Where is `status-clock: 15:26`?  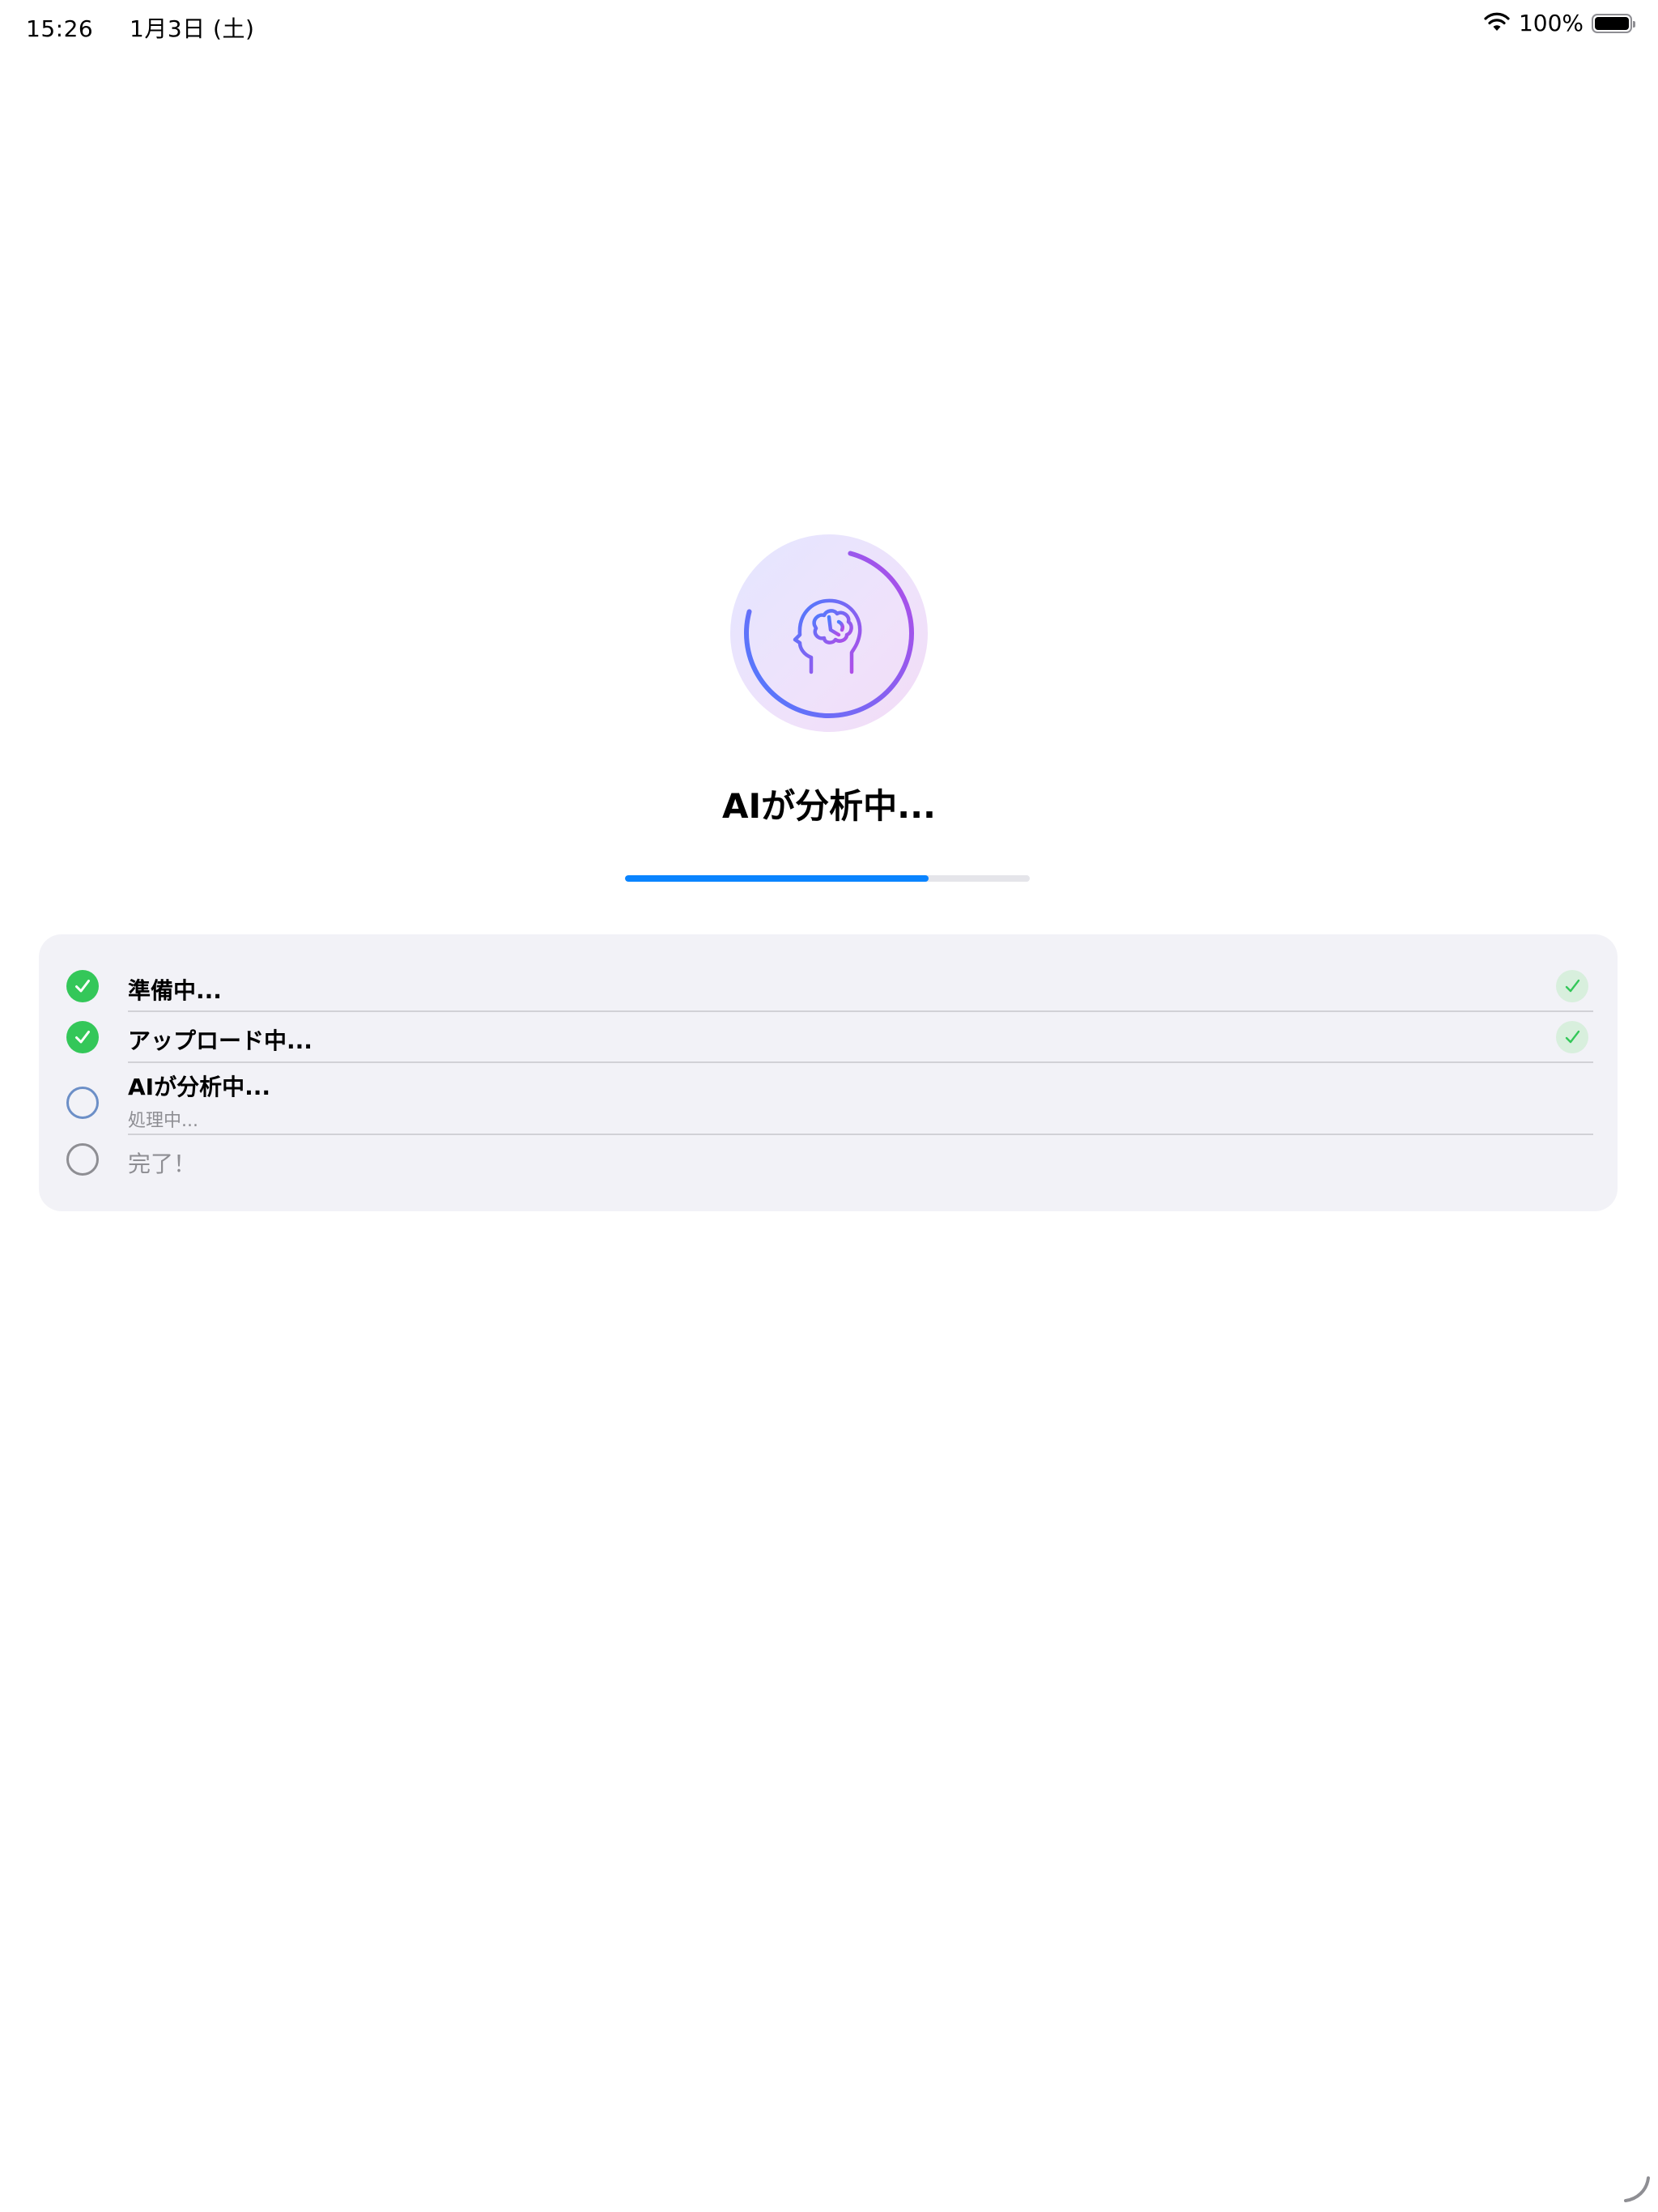
status-clock: 15:26 is located at coordinates (60, 28).